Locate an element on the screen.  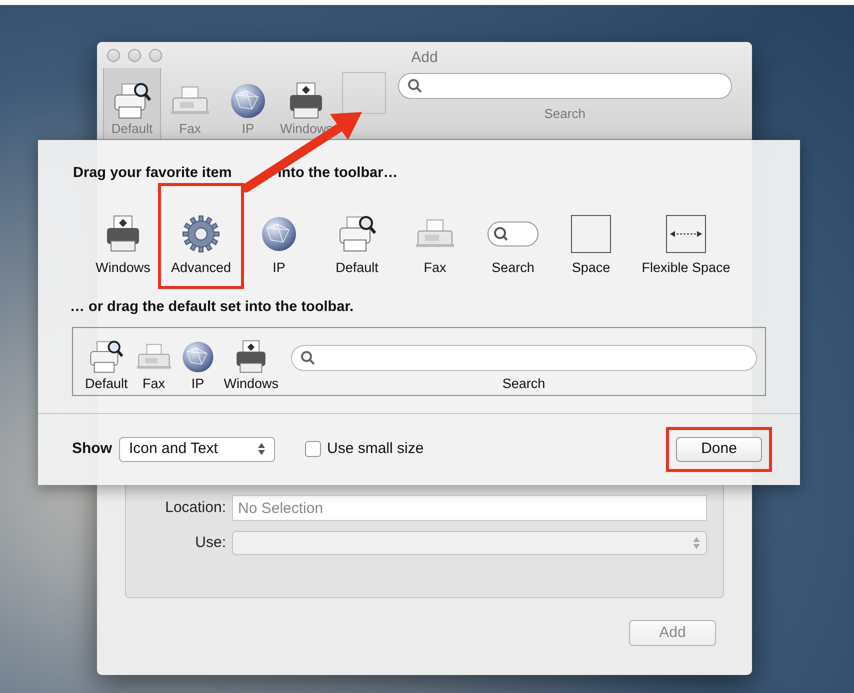
toolbar-item-label: Default is located at coordinates (106, 383).